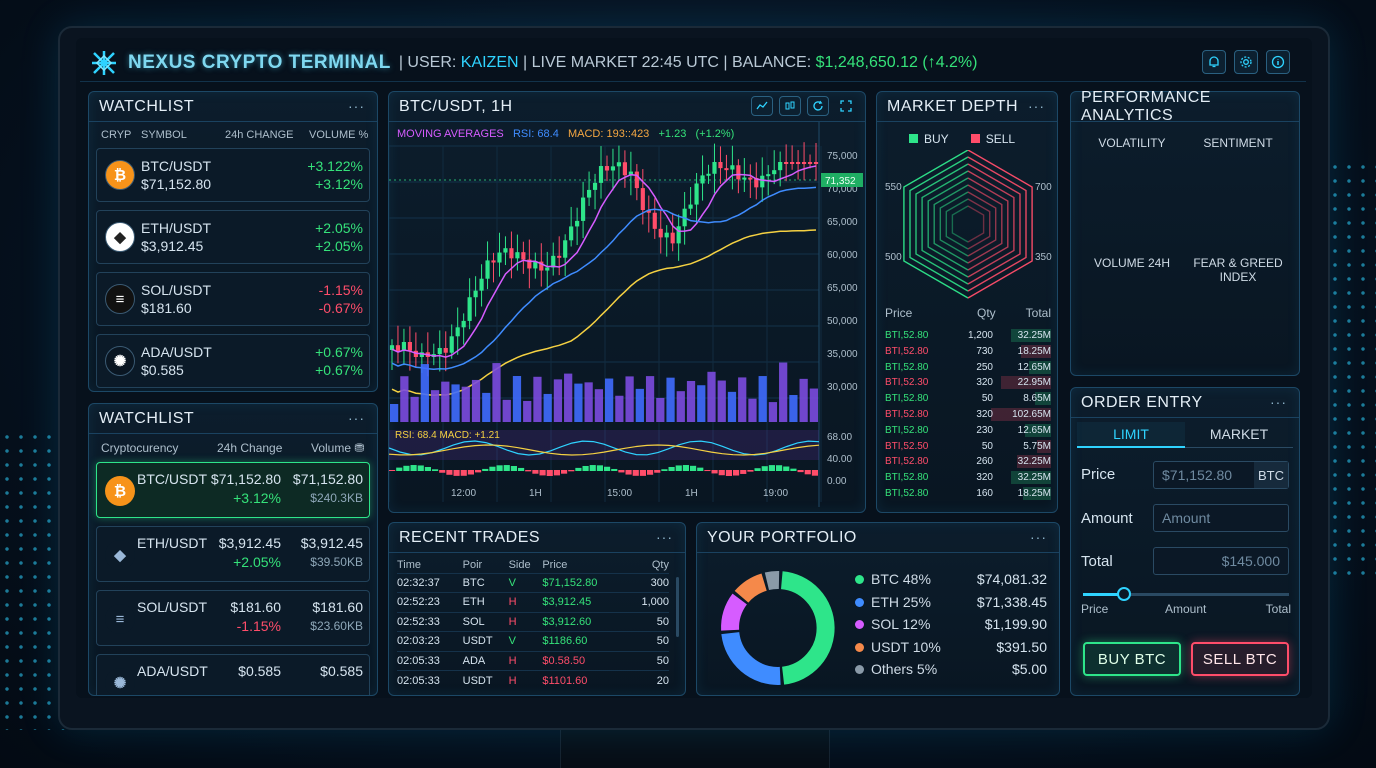 The width and height of the screenshot is (1376, 768). Describe the element at coordinates (1246, 62) in the screenshot. I see `settings-button` at that location.